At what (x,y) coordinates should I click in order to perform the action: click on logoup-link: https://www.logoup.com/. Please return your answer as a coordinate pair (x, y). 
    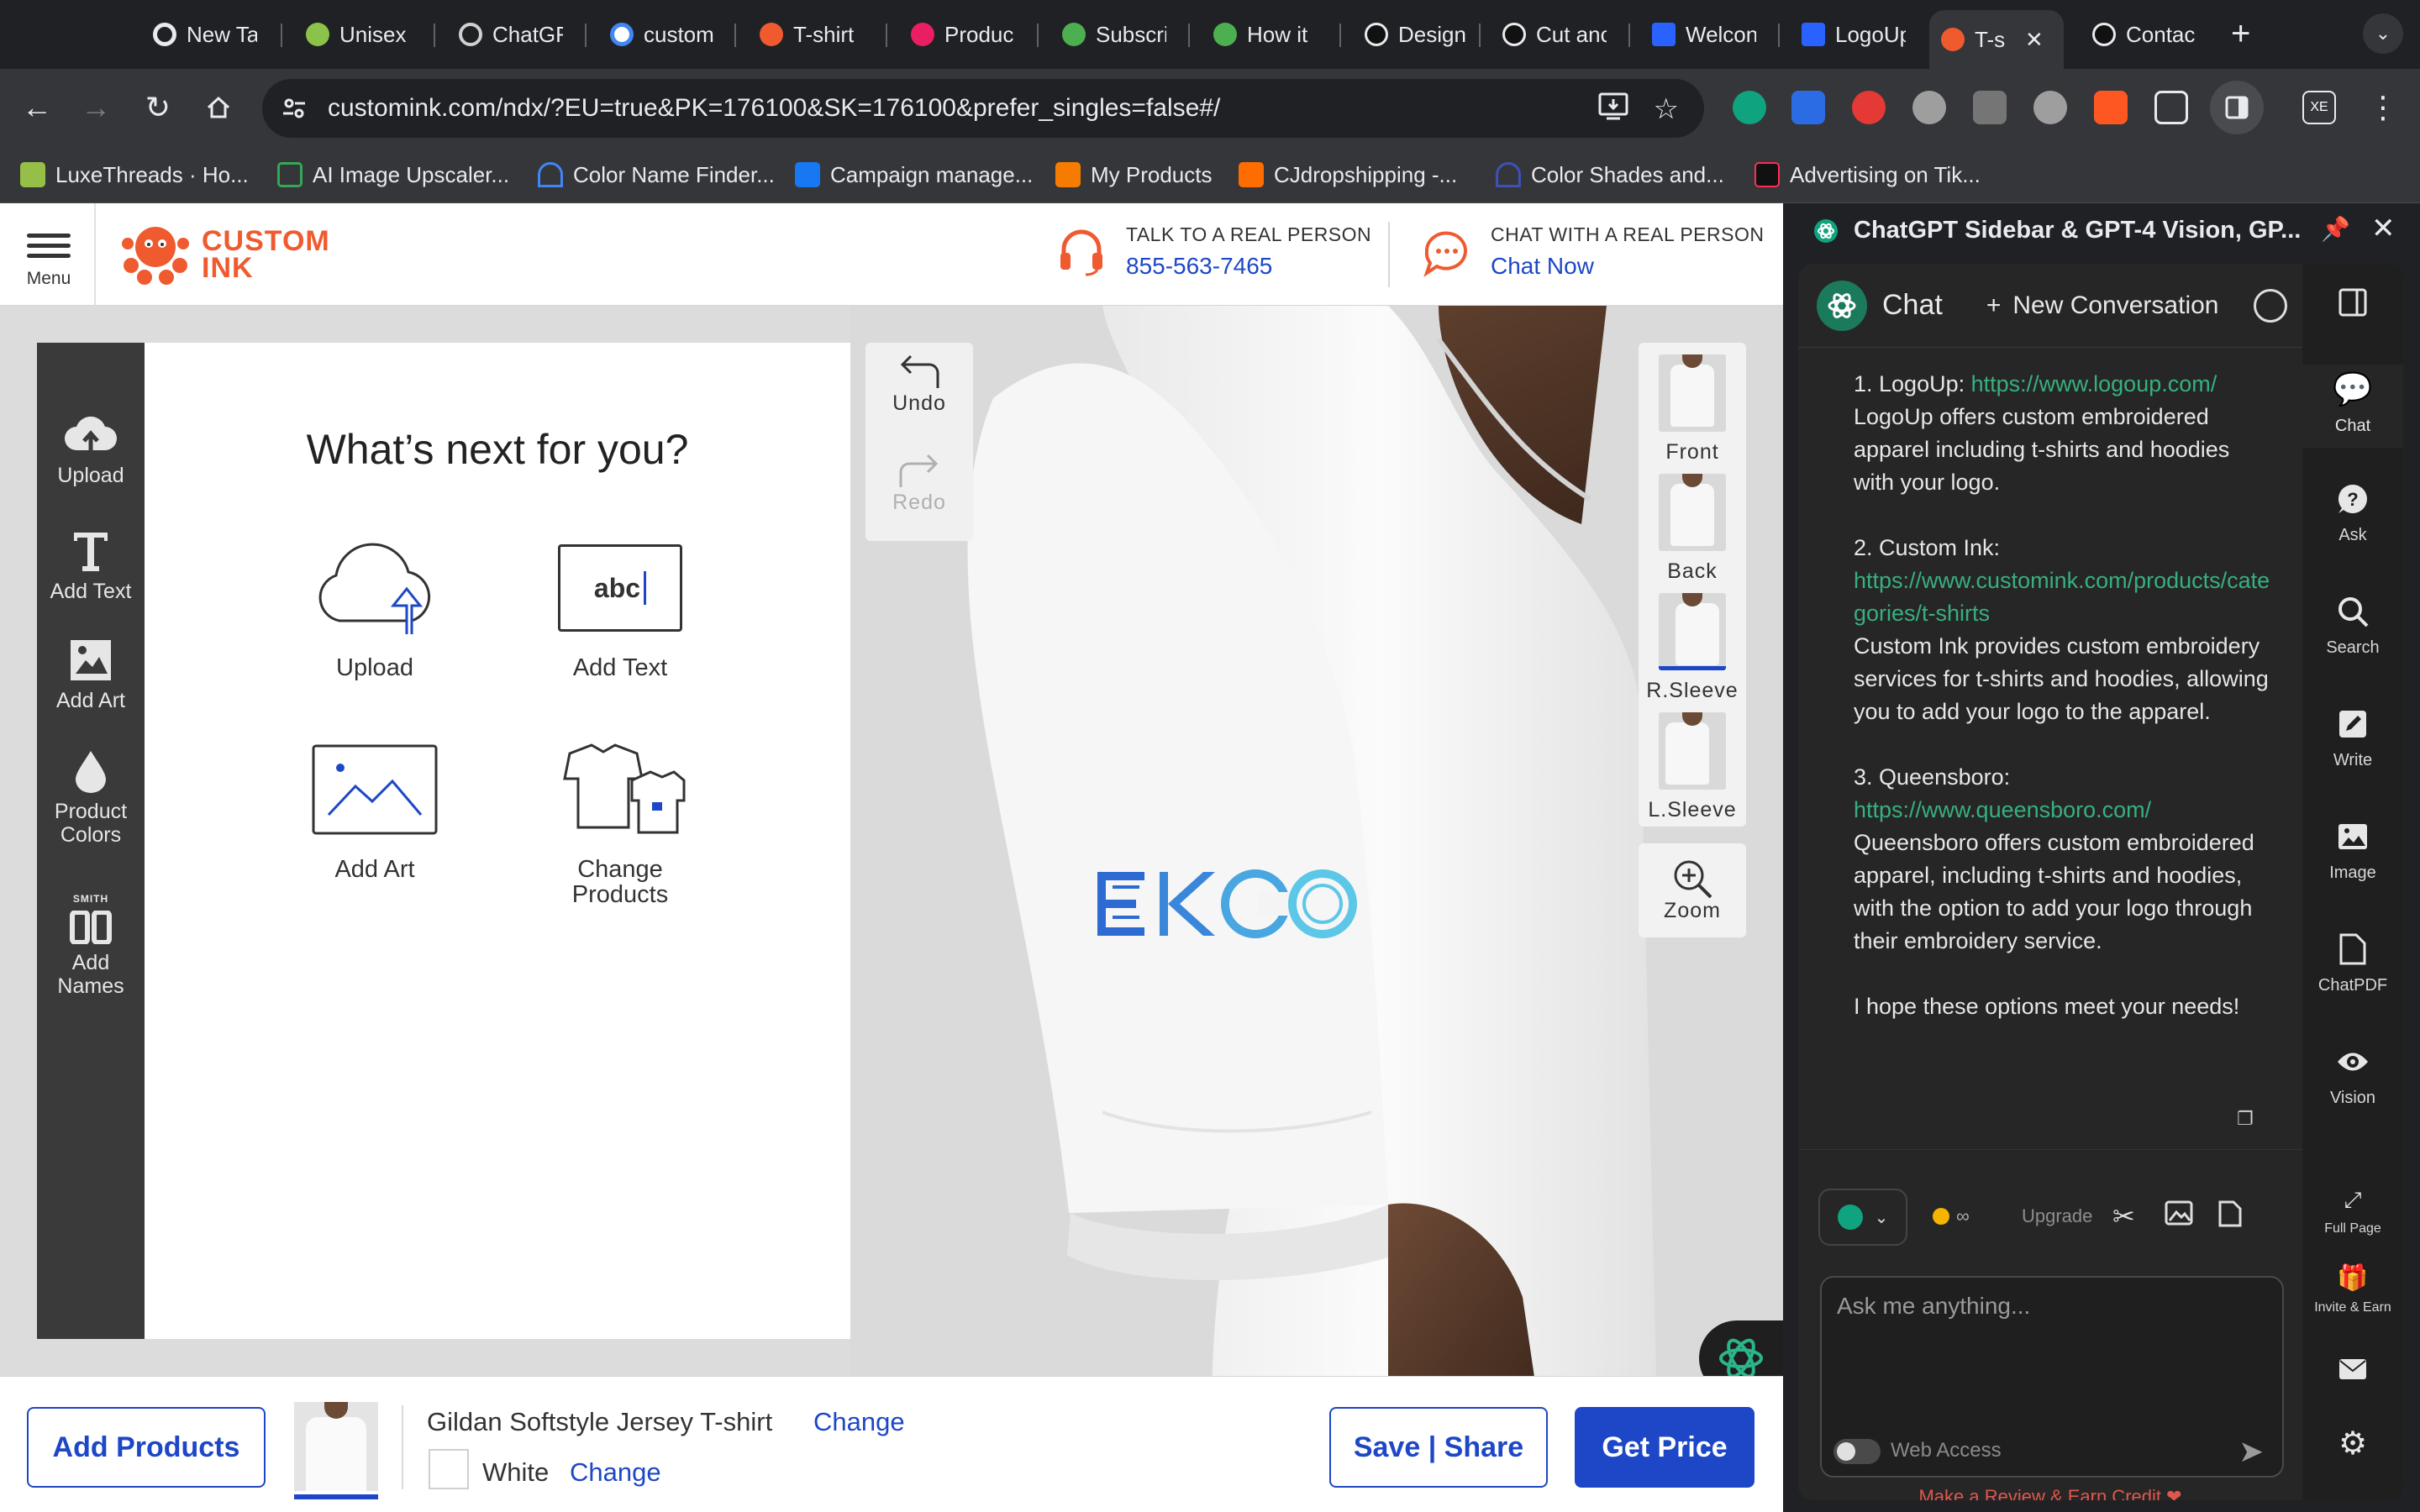
    Looking at the image, I should click on (2094, 383).